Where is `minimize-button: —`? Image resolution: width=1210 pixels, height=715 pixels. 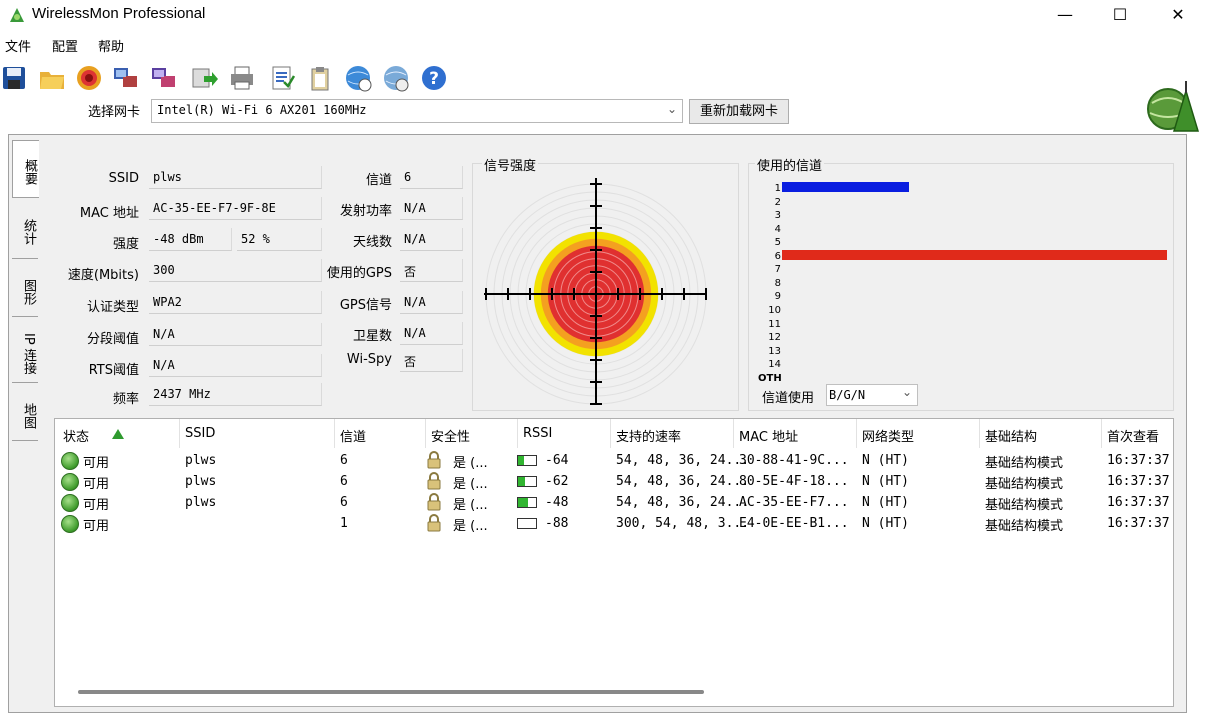 minimize-button: — is located at coordinates (1065, 15).